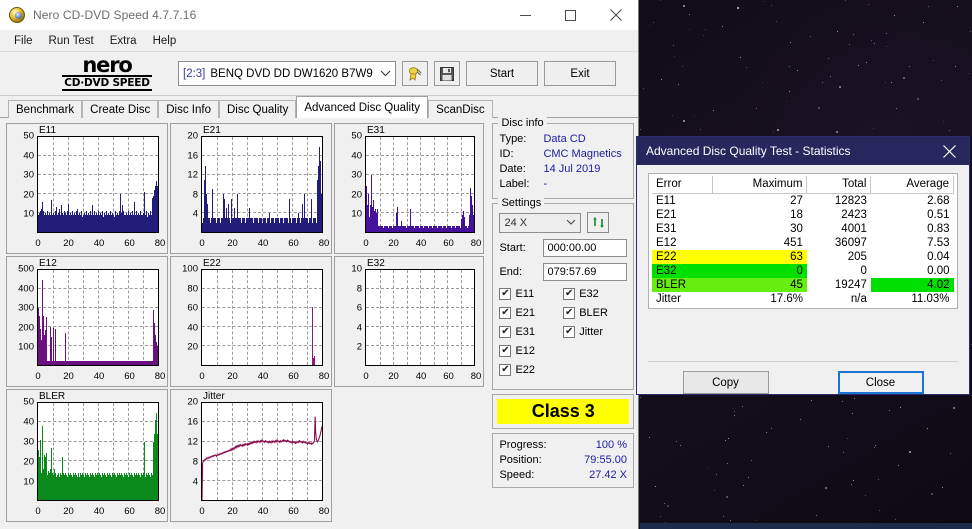  What do you see at coordinates (569, 294) in the screenshot?
I see `check-icon: ✔` at bounding box center [569, 294].